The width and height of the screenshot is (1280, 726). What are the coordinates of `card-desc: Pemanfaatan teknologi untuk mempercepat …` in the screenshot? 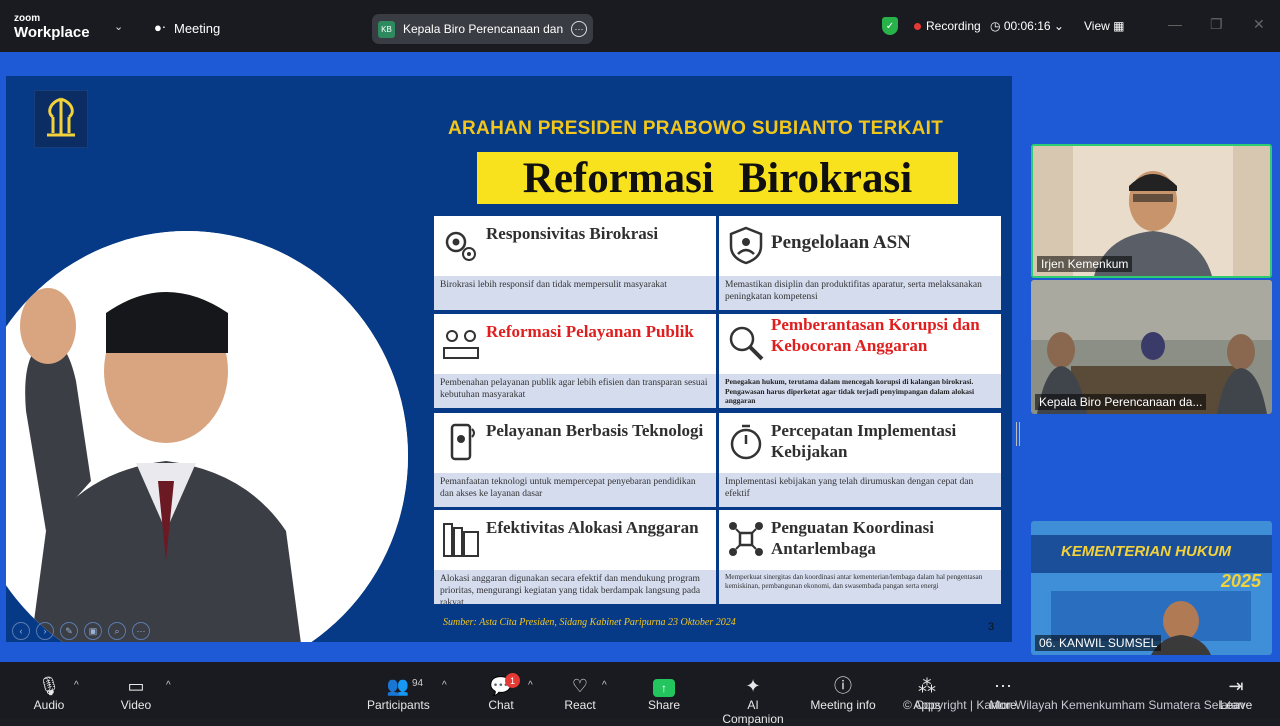 It's located at (575, 490).